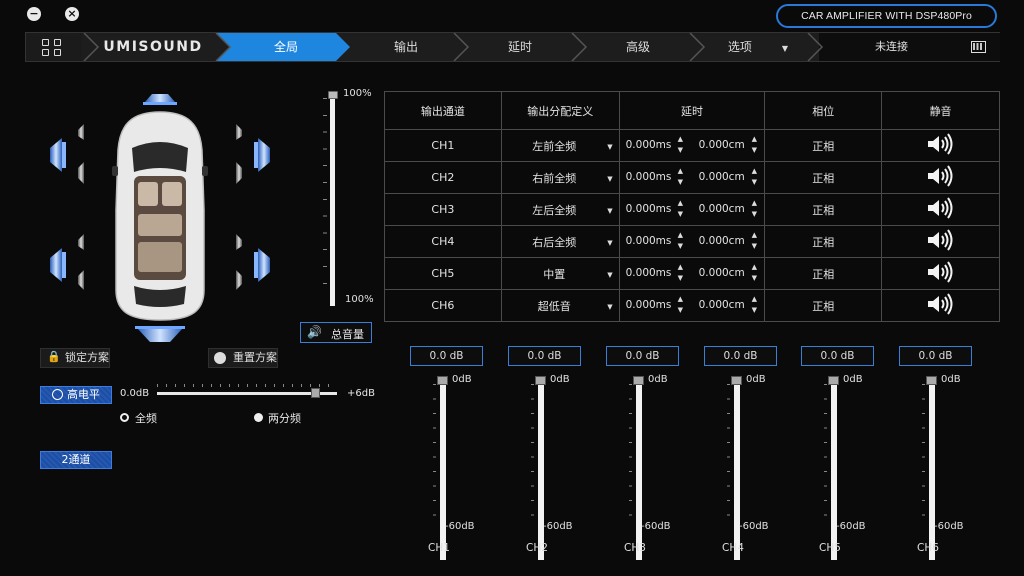 Image resolution: width=1024 pixels, height=576 pixels. I want to click on speaker-front-left-icon, so click(67, 154).